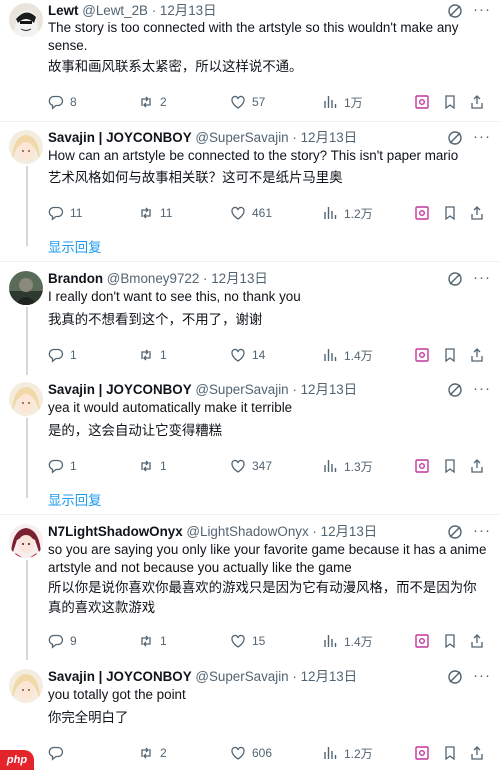 This screenshot has width=501, height=770. I want to click on like-button: 461, so click(251, 213).